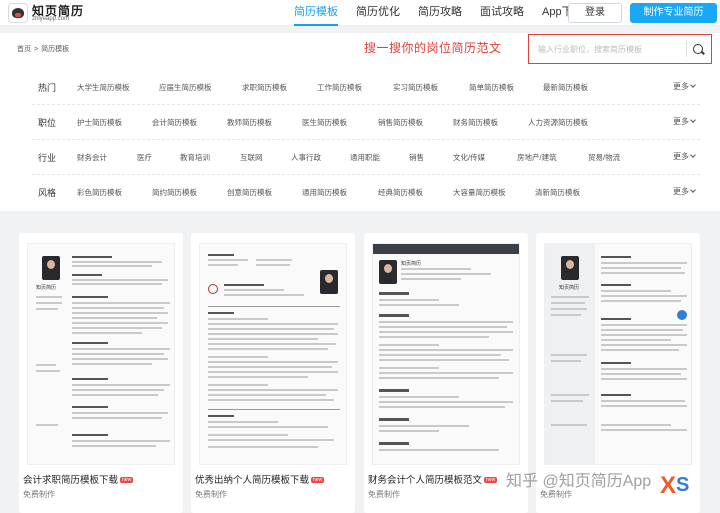  I want to click on search-input, so click(610, 49).